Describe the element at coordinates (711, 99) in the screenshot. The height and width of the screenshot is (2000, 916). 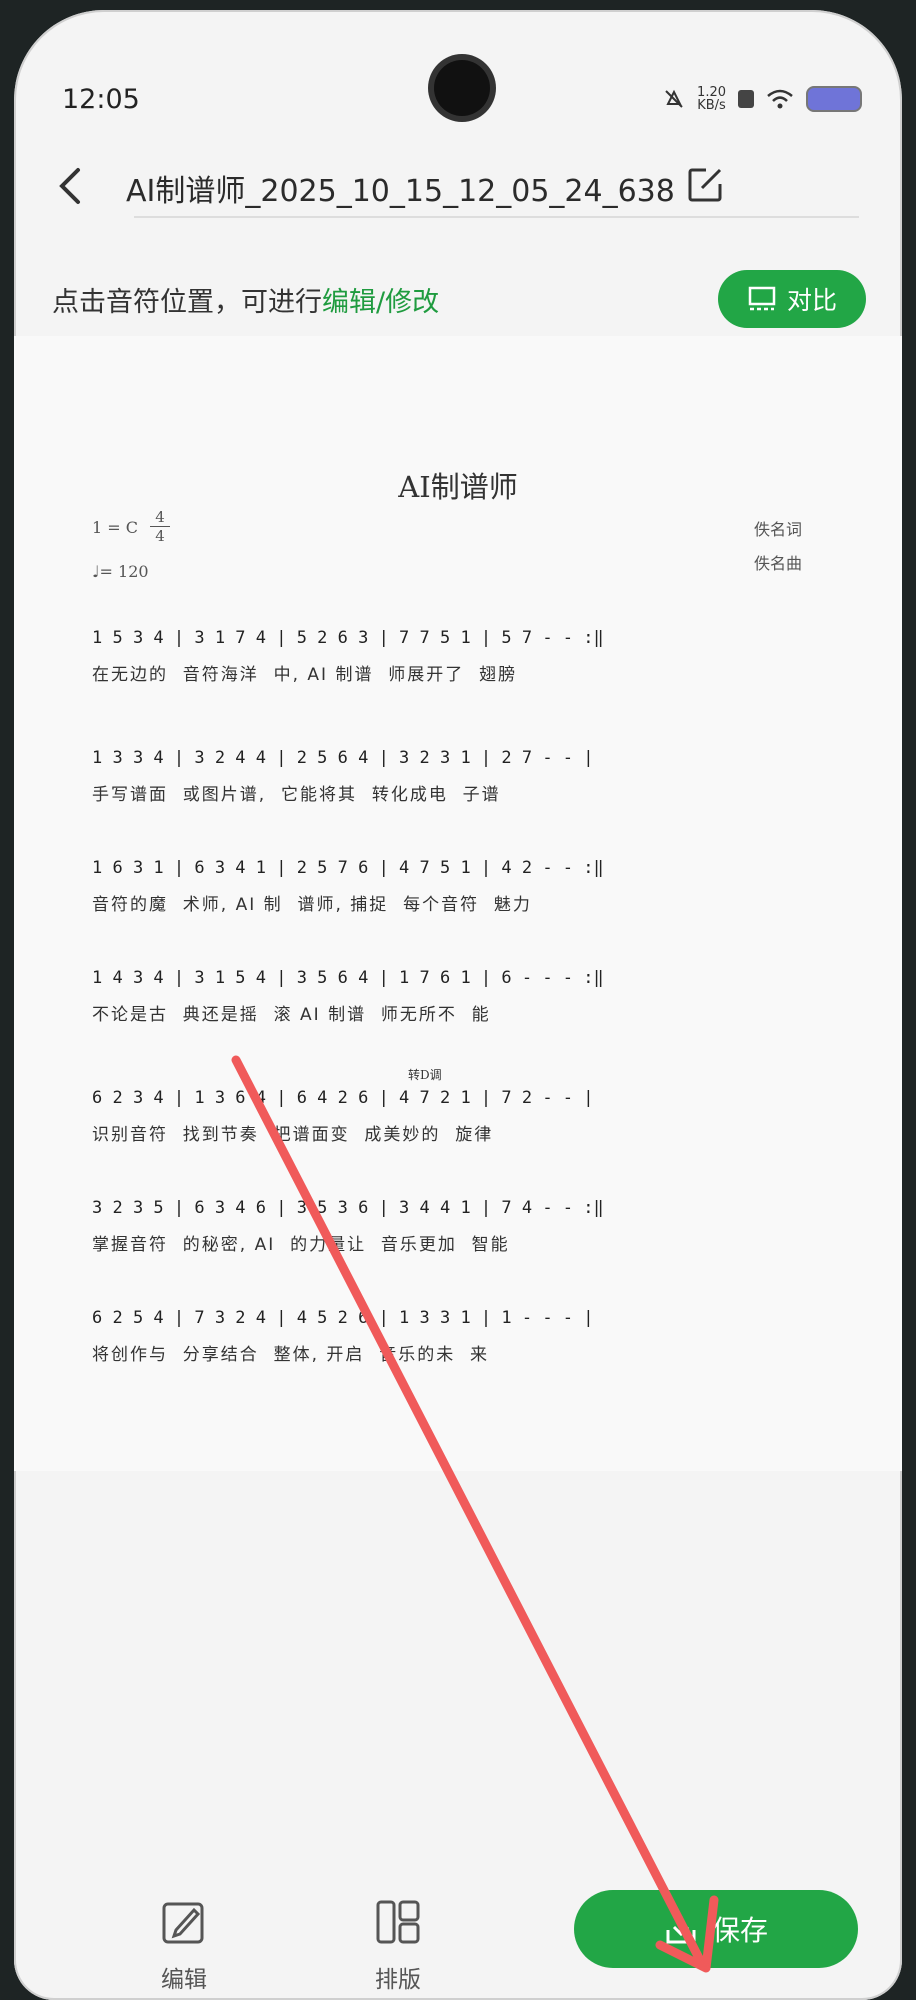
I see `net-speed: 1.20 KB/s` at that location.